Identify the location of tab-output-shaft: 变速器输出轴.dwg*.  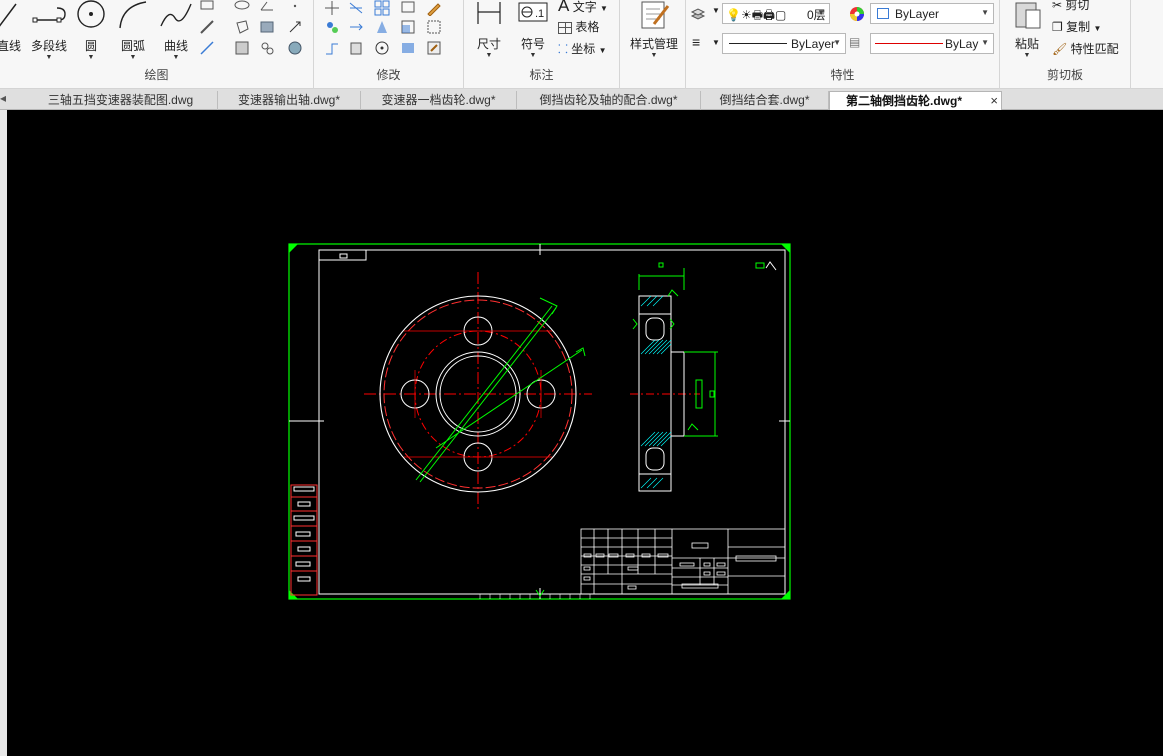
(289, 100).